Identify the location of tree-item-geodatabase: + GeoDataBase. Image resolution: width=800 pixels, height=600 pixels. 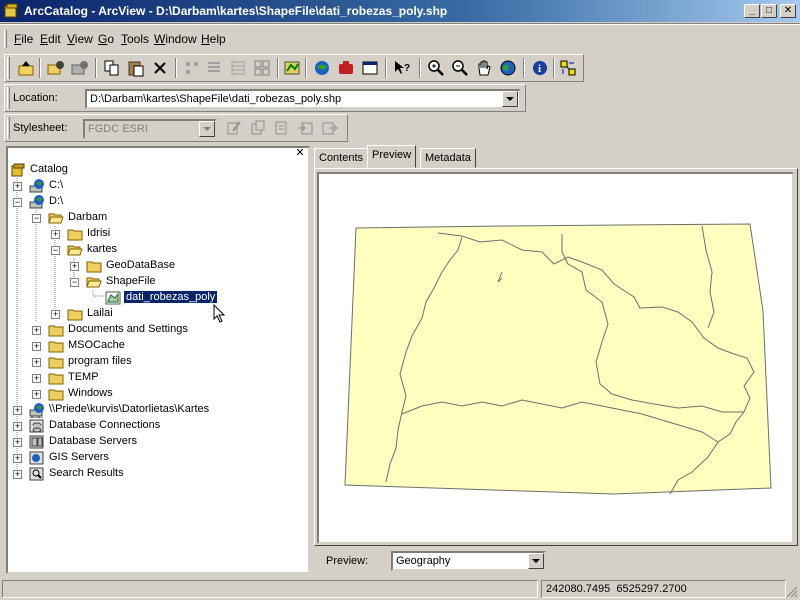
(158, 266).